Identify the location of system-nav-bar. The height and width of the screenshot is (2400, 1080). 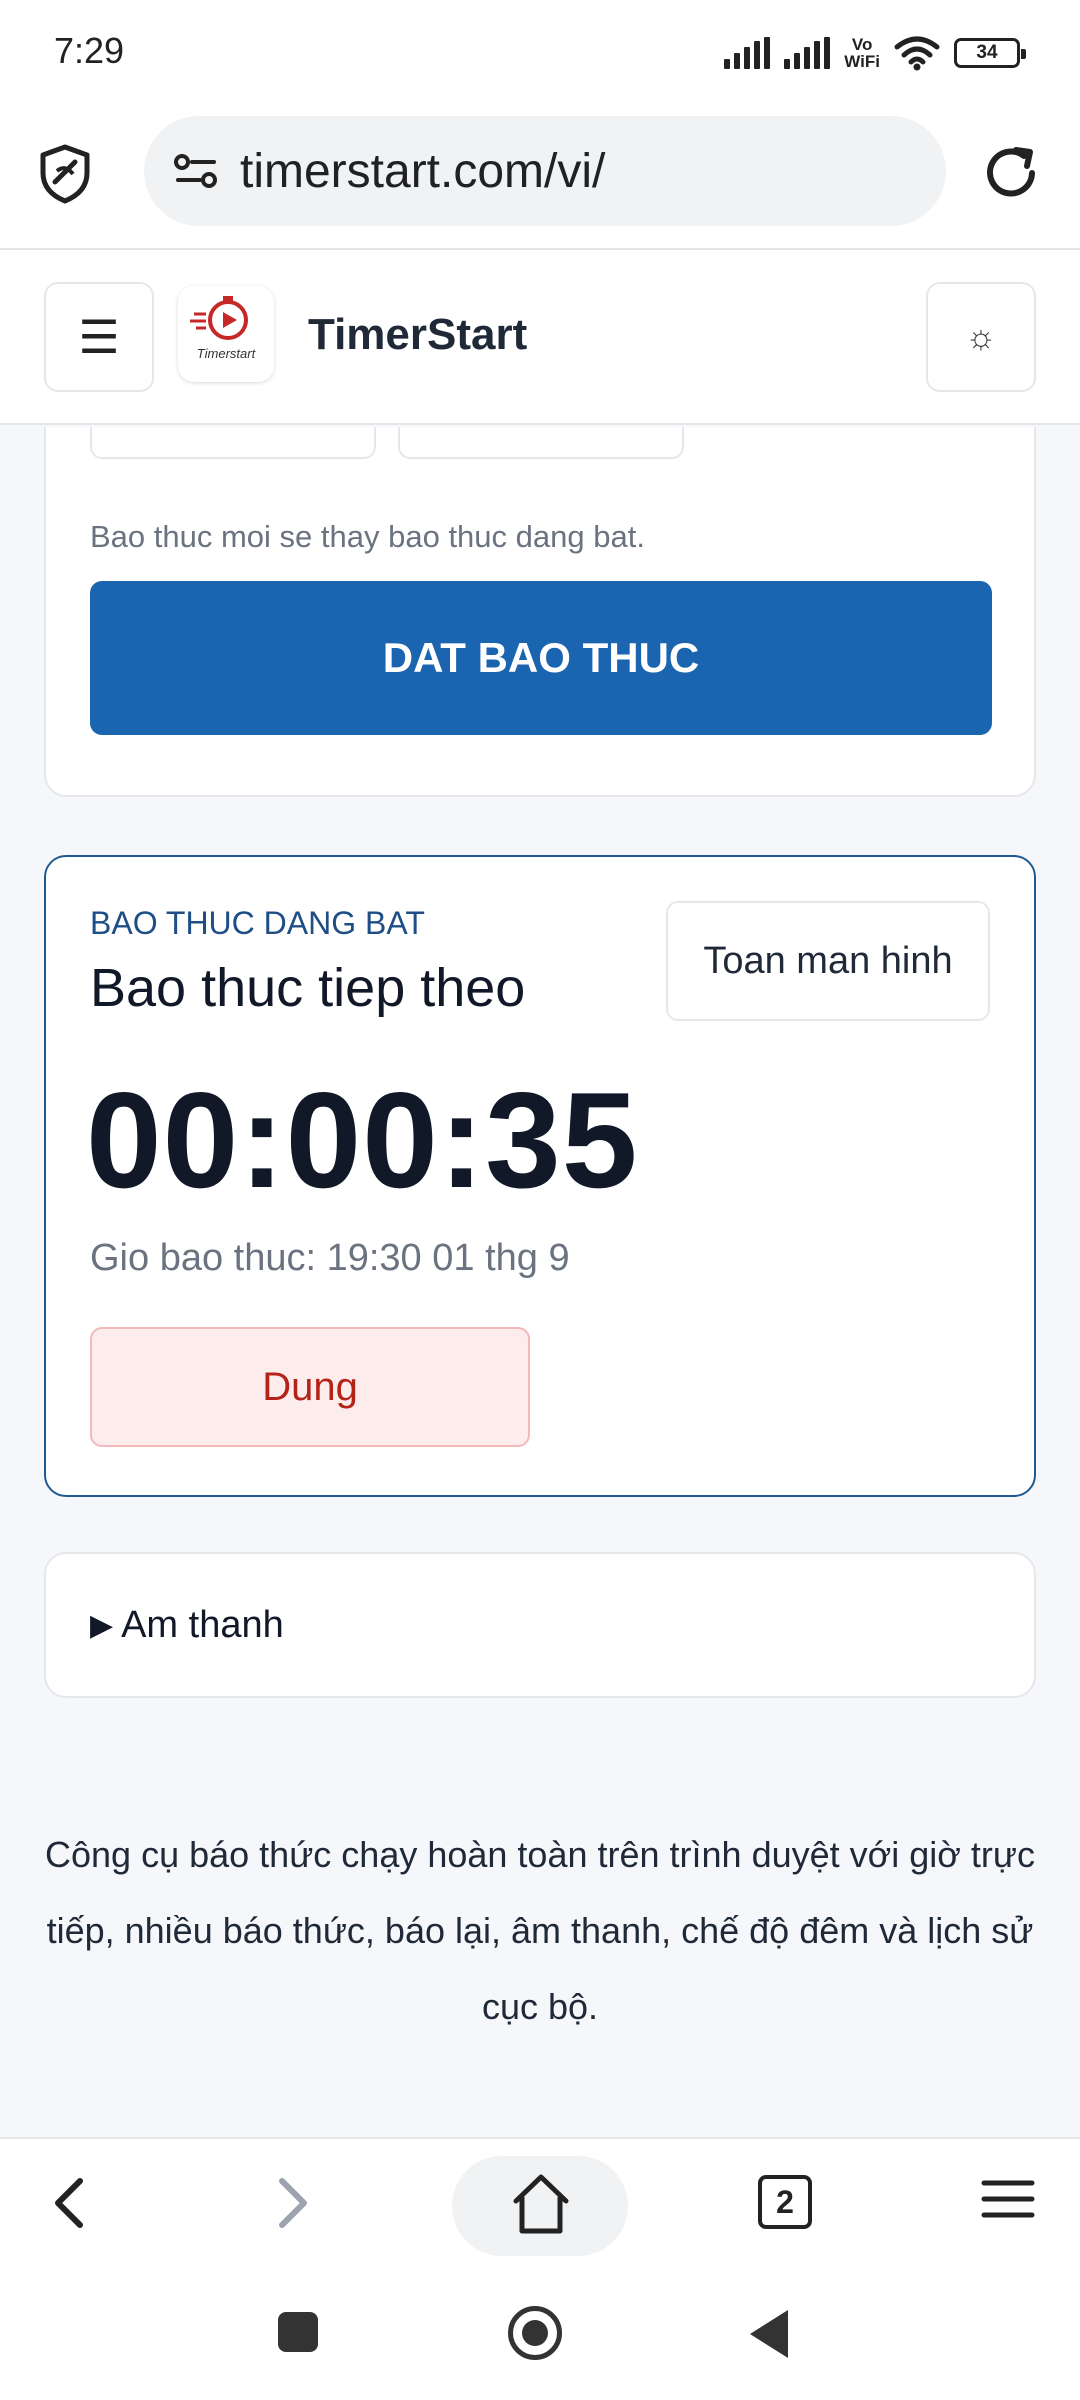
(540, 2335).